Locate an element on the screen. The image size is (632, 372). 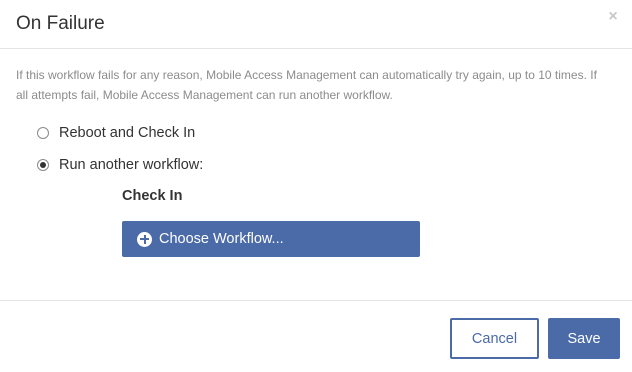
option-run-another-workflow: Run another workflow: is located at coordinates (120, 165).